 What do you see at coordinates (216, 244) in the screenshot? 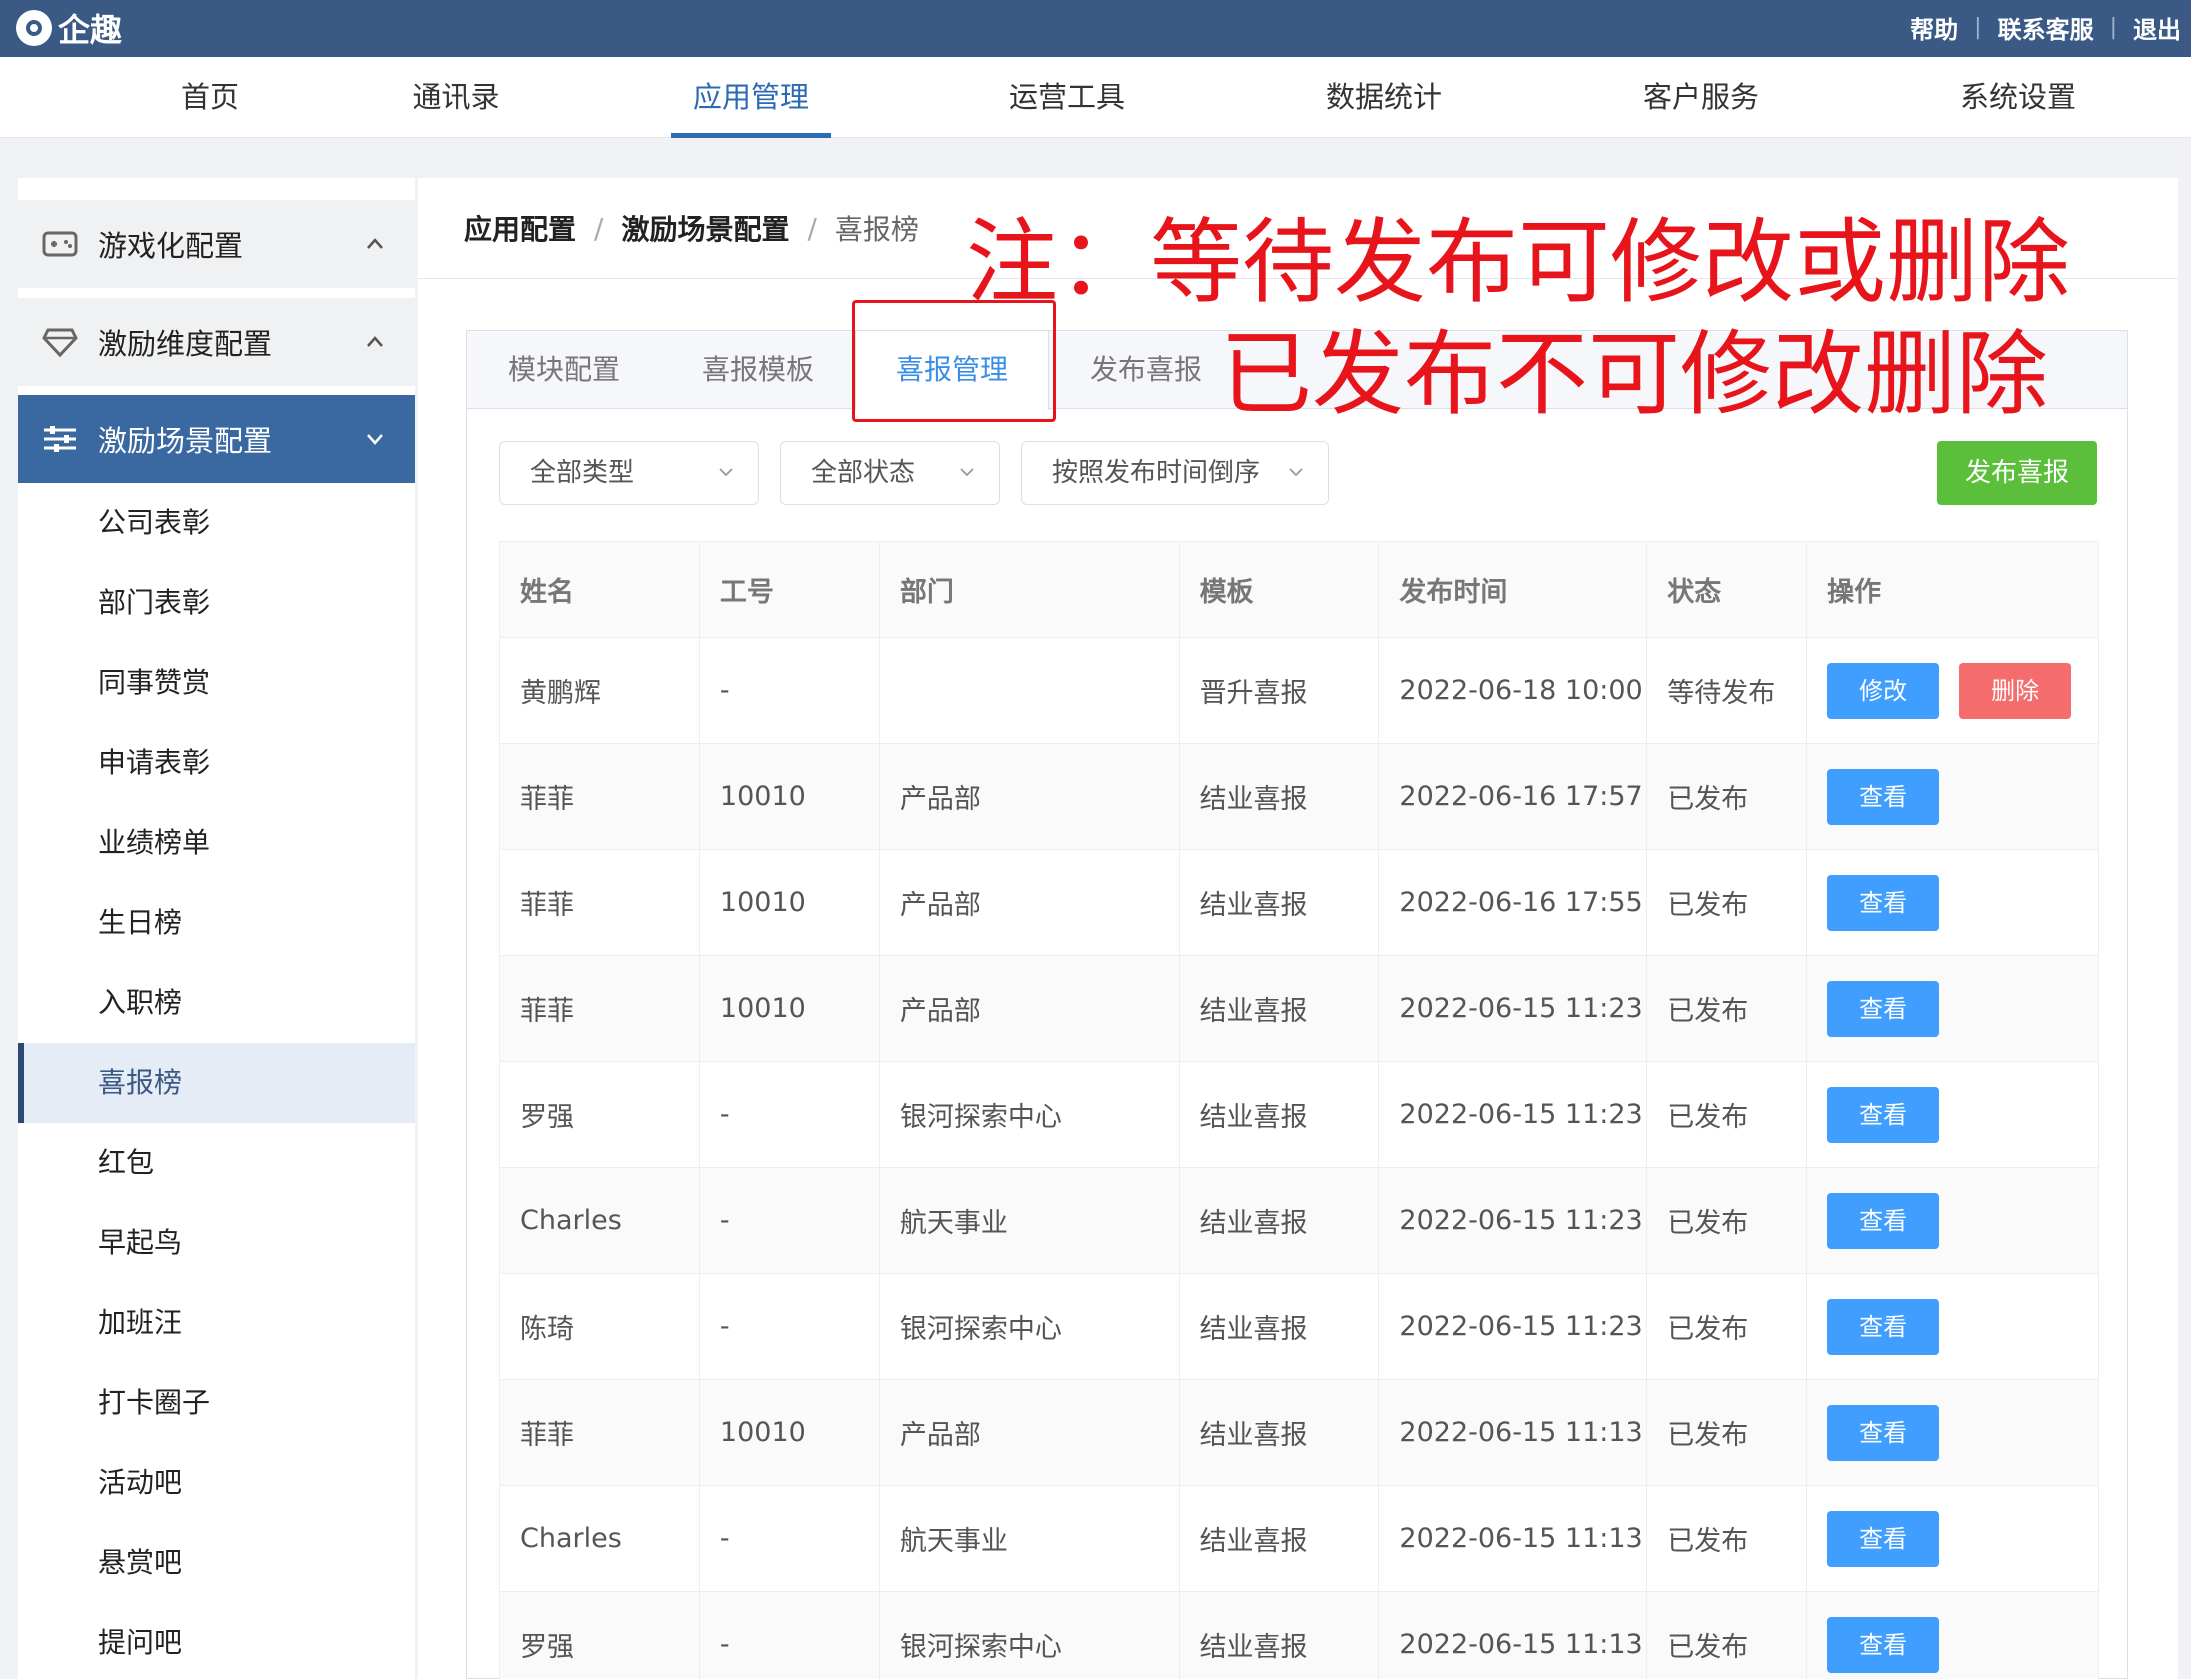
I see `sidebar-group-gamification: 游戏化配置` at bounding box center [216, 244].